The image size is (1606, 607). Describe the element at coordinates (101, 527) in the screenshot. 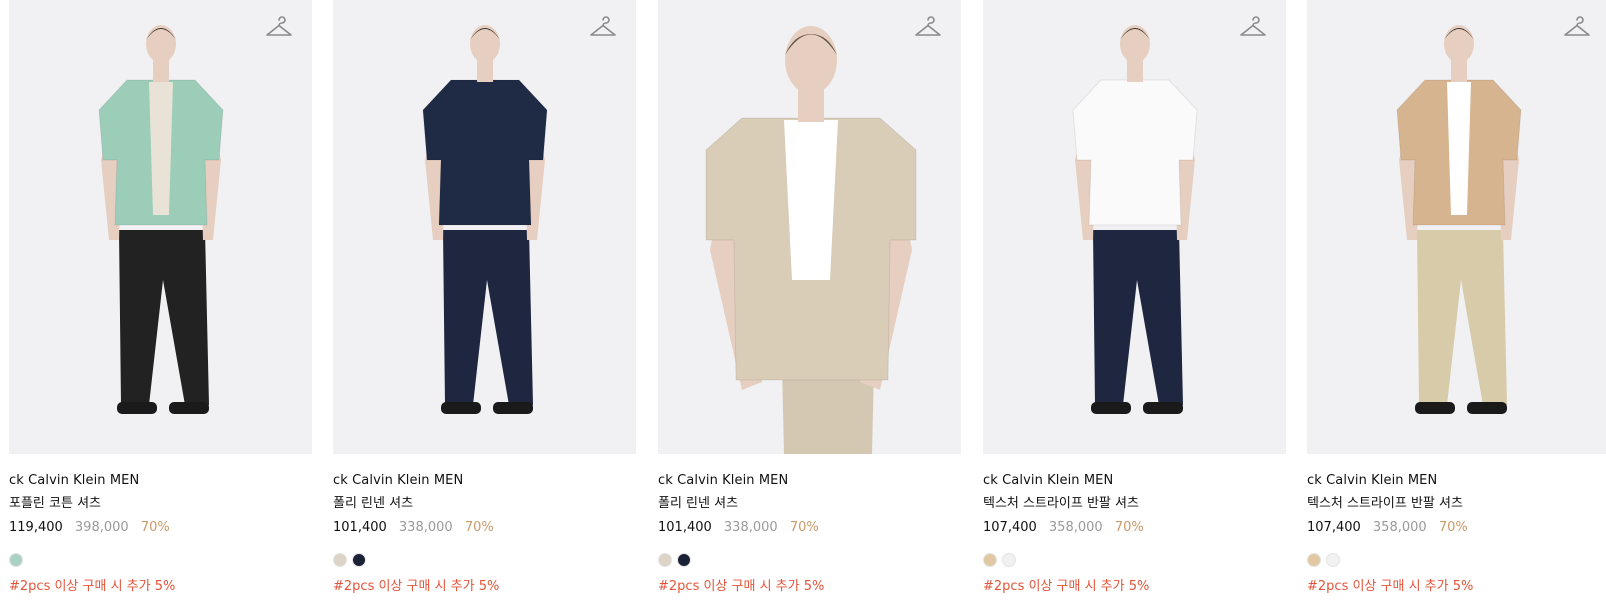

I see `original-price: 398,000` at that location.